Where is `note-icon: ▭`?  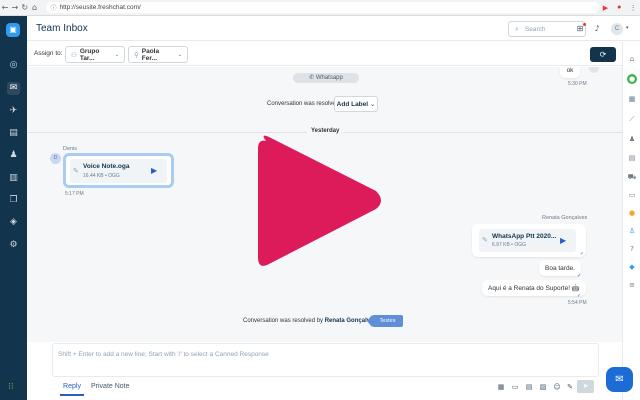 note-icon: ▭ is located at coordinates (515, 387).